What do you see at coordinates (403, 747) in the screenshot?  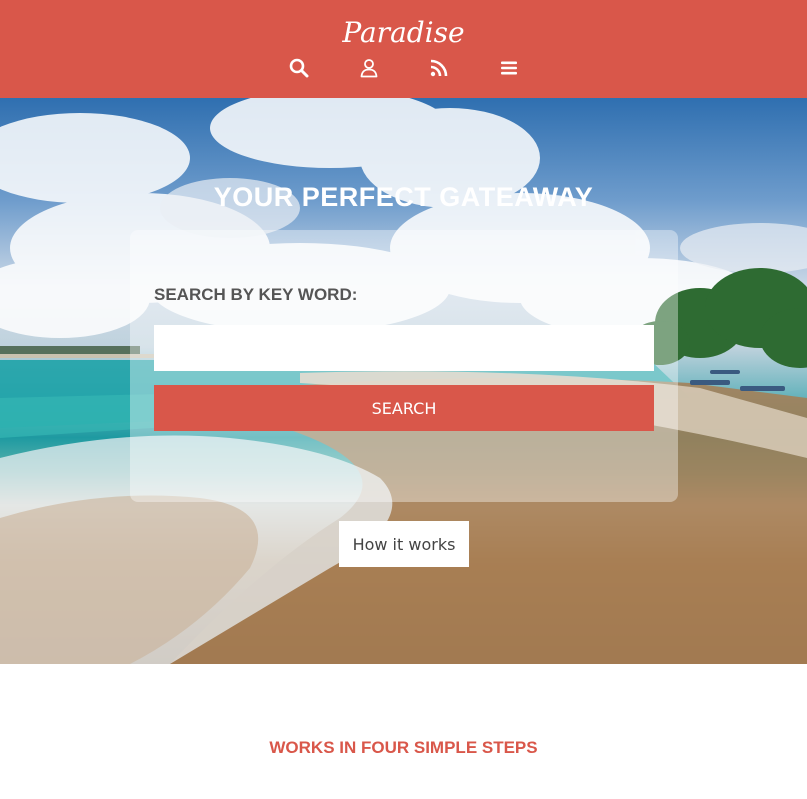 I see `steps-section-title: WORKS IN FOUR SIMPLE STEPS` at bounding box center [403, 747].